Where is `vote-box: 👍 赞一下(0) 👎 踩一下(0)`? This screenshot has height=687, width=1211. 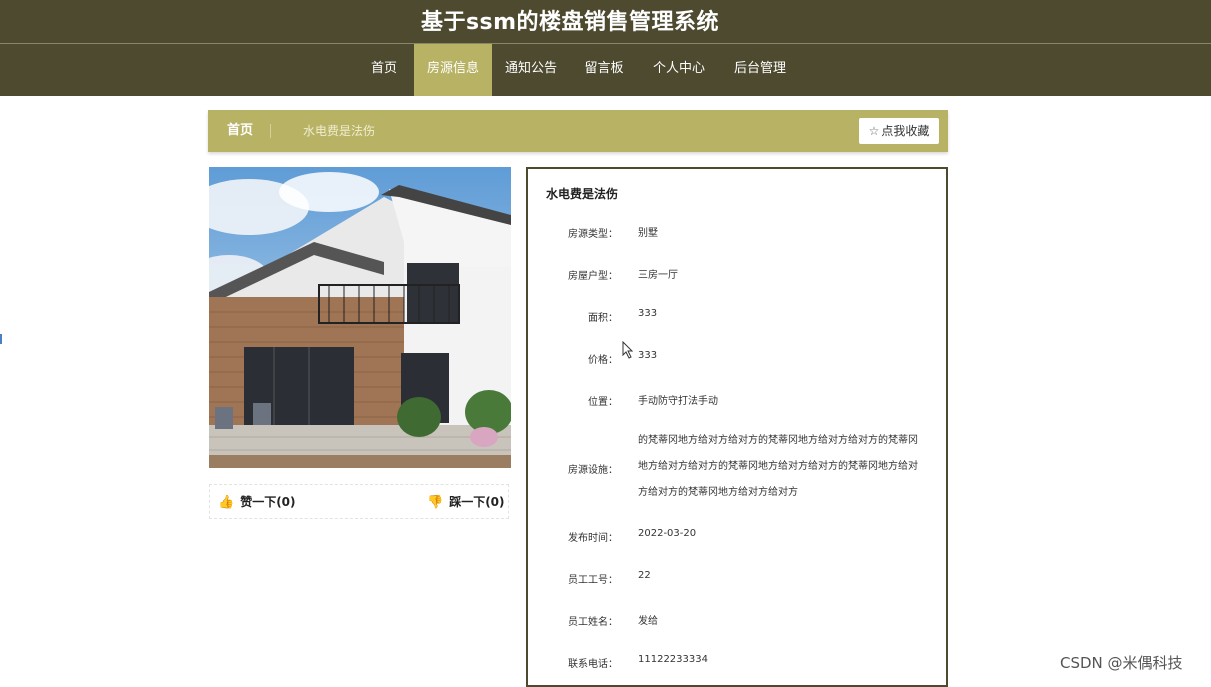 vote-box: 👍 赞一下(0) 👎 踩一下(0) is located at coordinates (359, 501).